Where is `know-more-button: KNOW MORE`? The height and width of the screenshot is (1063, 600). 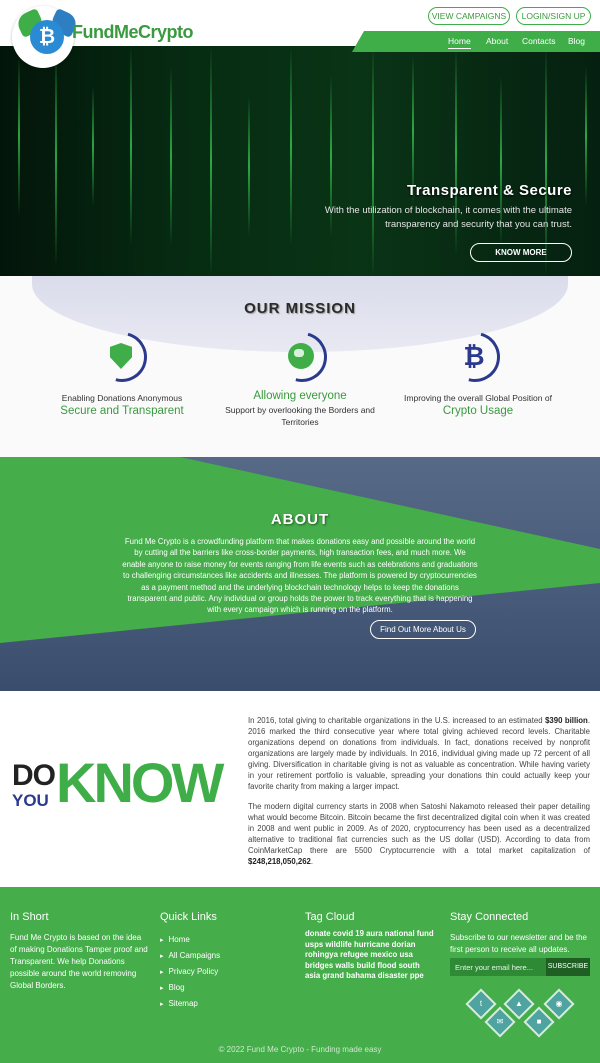
know-more-button: KNOW MORE is located at coordinates (521, 252).